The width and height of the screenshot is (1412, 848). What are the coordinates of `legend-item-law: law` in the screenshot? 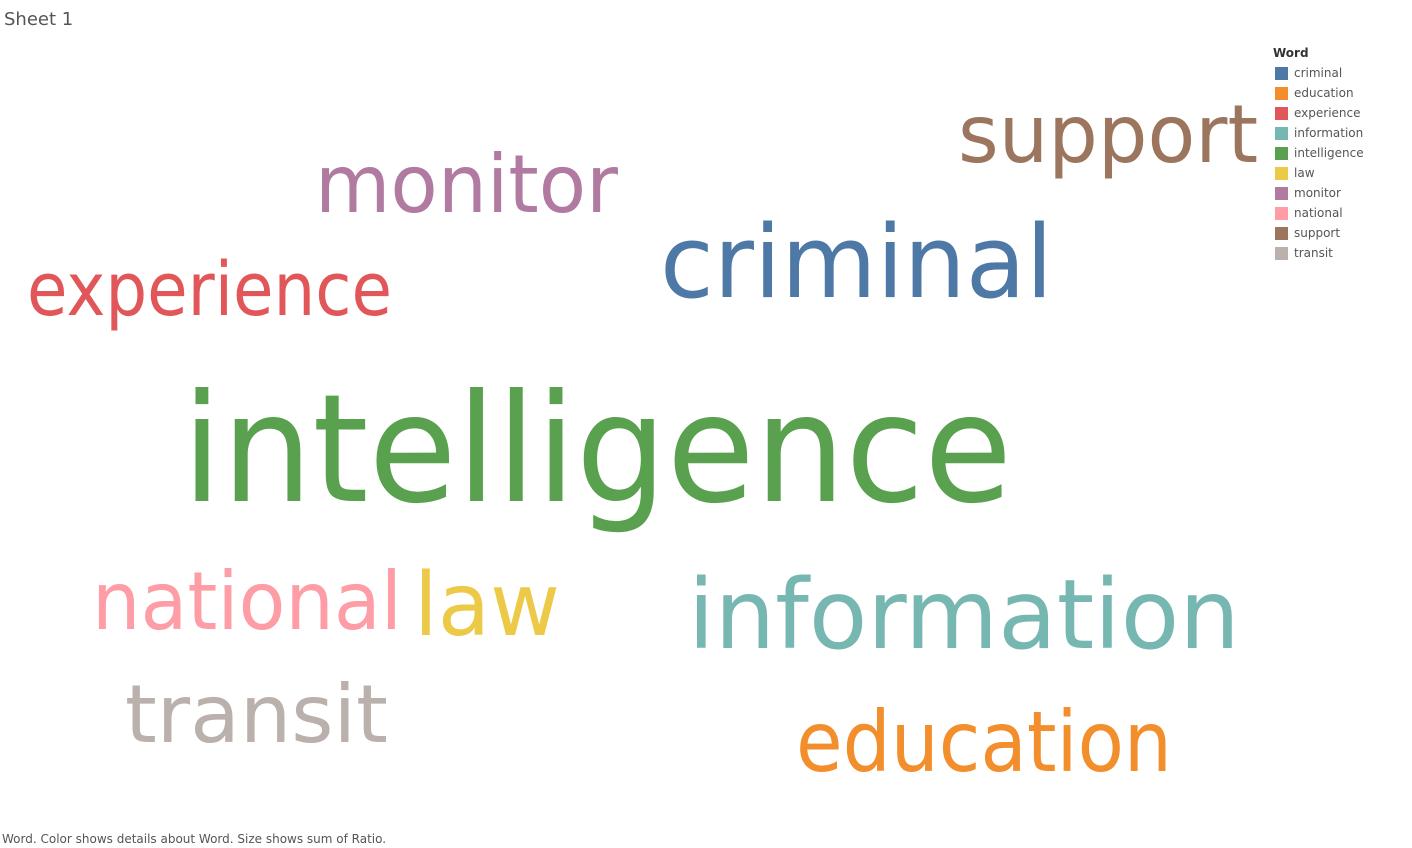 It's located at (1338, 173).